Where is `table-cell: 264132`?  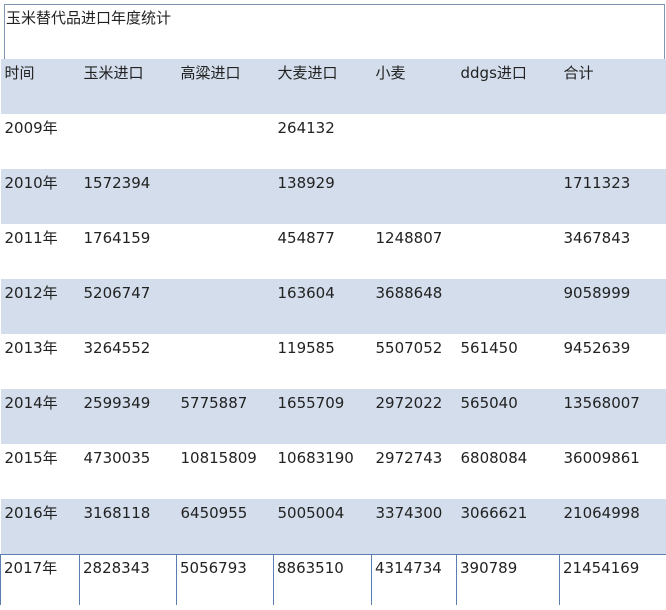
table-cell: 264132 is located at coordinates (306, 128).